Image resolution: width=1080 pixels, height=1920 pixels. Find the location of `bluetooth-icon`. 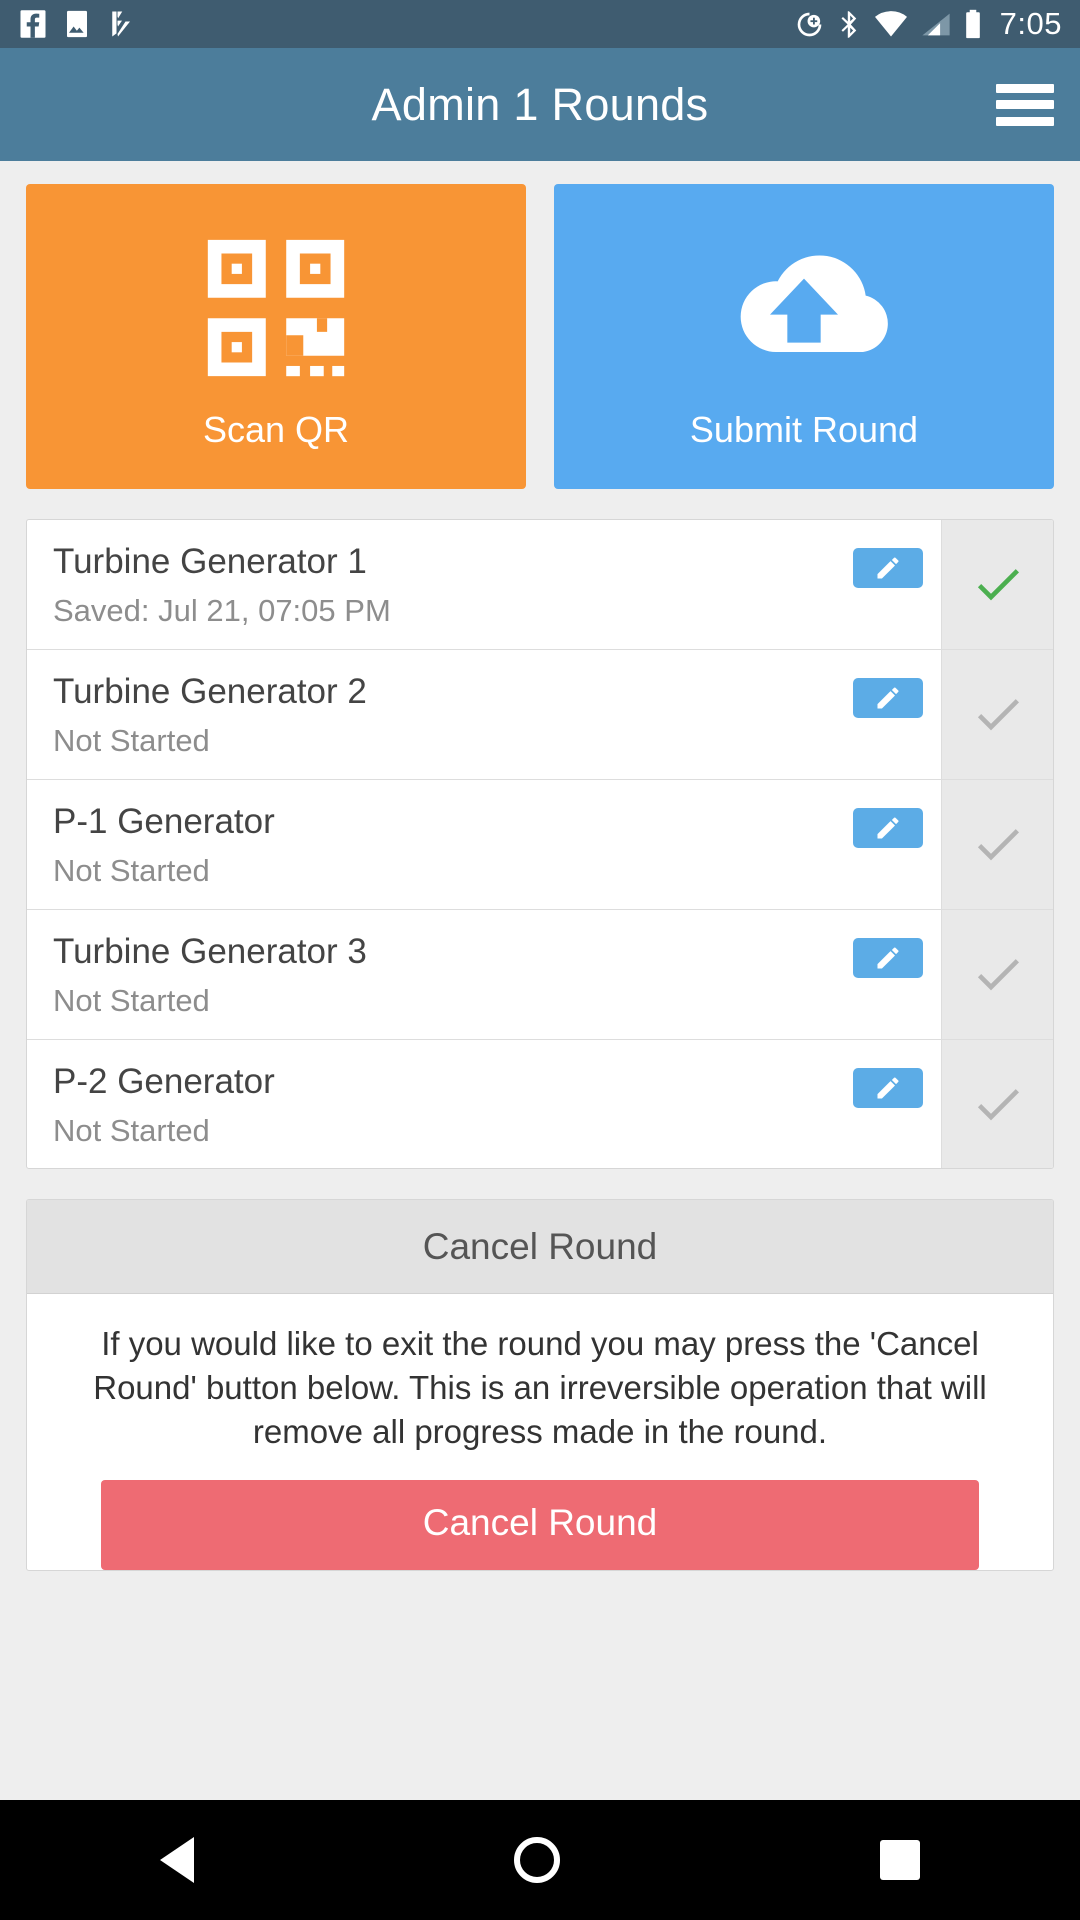

bluetooth-icon is located at coordinates (848, 24).